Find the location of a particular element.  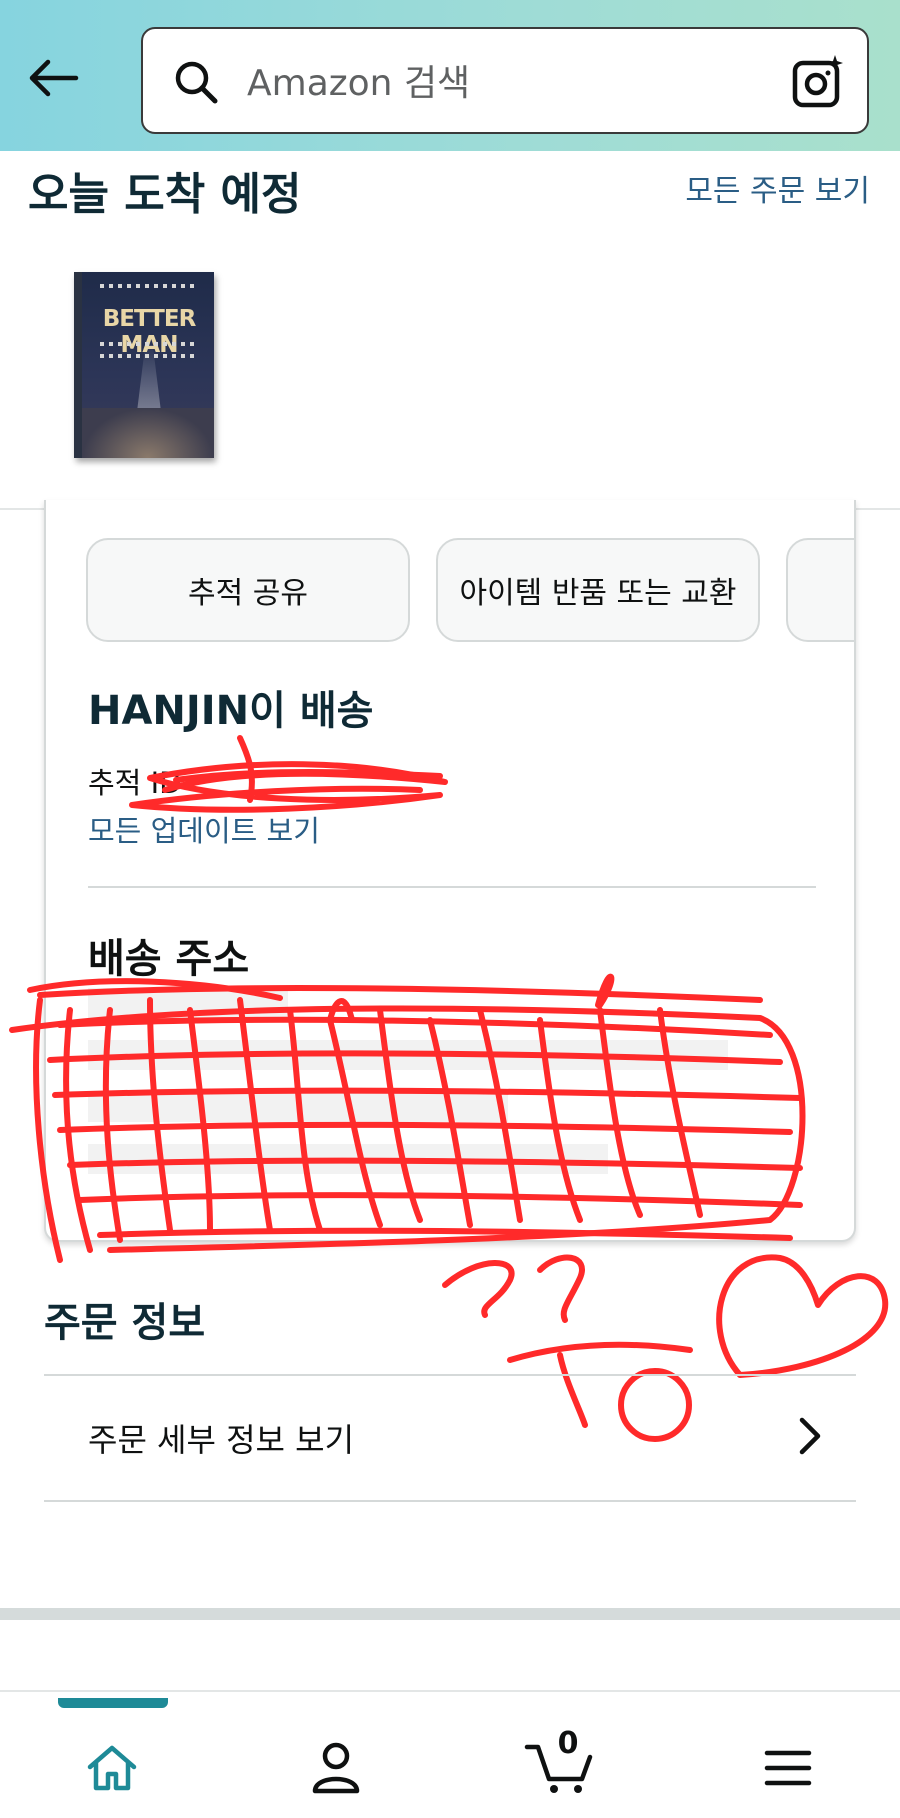

home-icon is located at coordinates (112, 1768).